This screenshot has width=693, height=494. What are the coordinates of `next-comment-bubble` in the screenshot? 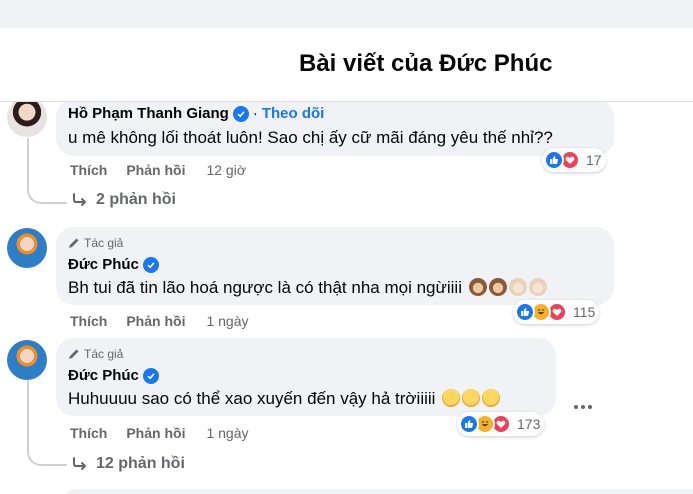 It's located at (378, 491).